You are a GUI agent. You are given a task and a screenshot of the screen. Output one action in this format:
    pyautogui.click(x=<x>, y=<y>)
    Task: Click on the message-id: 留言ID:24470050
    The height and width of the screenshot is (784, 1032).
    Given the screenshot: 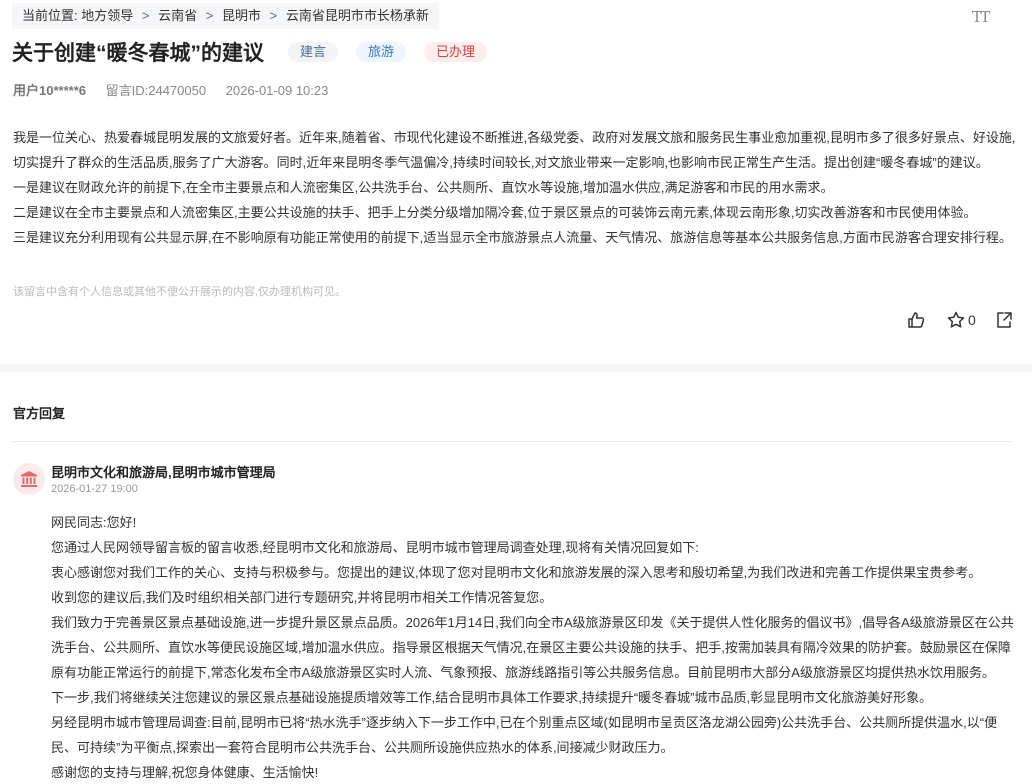 What is the action you would take?
    pyautogui.click(x=156, y=90)
    